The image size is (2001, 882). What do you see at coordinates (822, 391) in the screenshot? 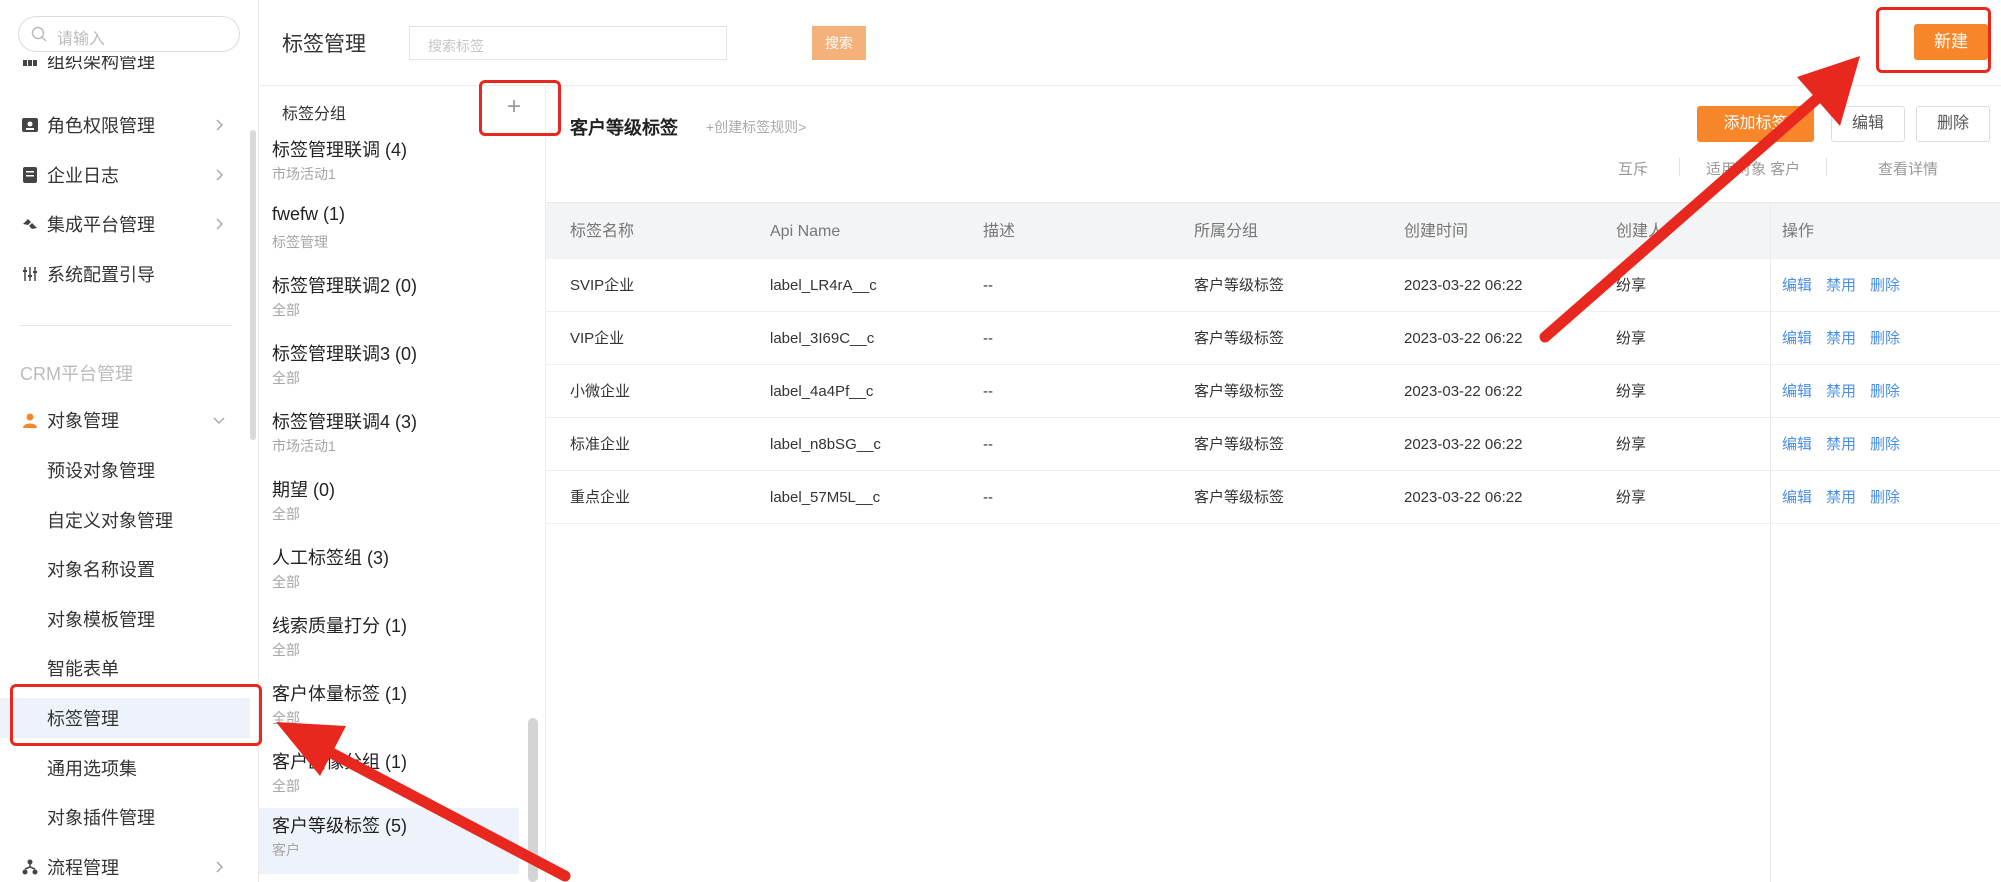
I see `cell-api-name: label_4a4Pf__c` at bounding box center [822, 391].